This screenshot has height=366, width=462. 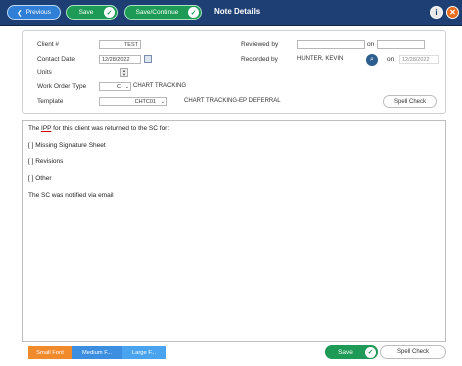 What do you see at coordinates (452, 12) in the screenshot?
I see `close-icon: ✕` at bounding box center [452, 12].